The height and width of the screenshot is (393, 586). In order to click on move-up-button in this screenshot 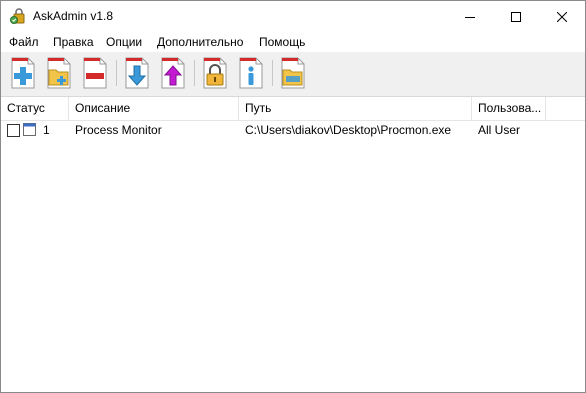, I will do `click(173, 73)`.